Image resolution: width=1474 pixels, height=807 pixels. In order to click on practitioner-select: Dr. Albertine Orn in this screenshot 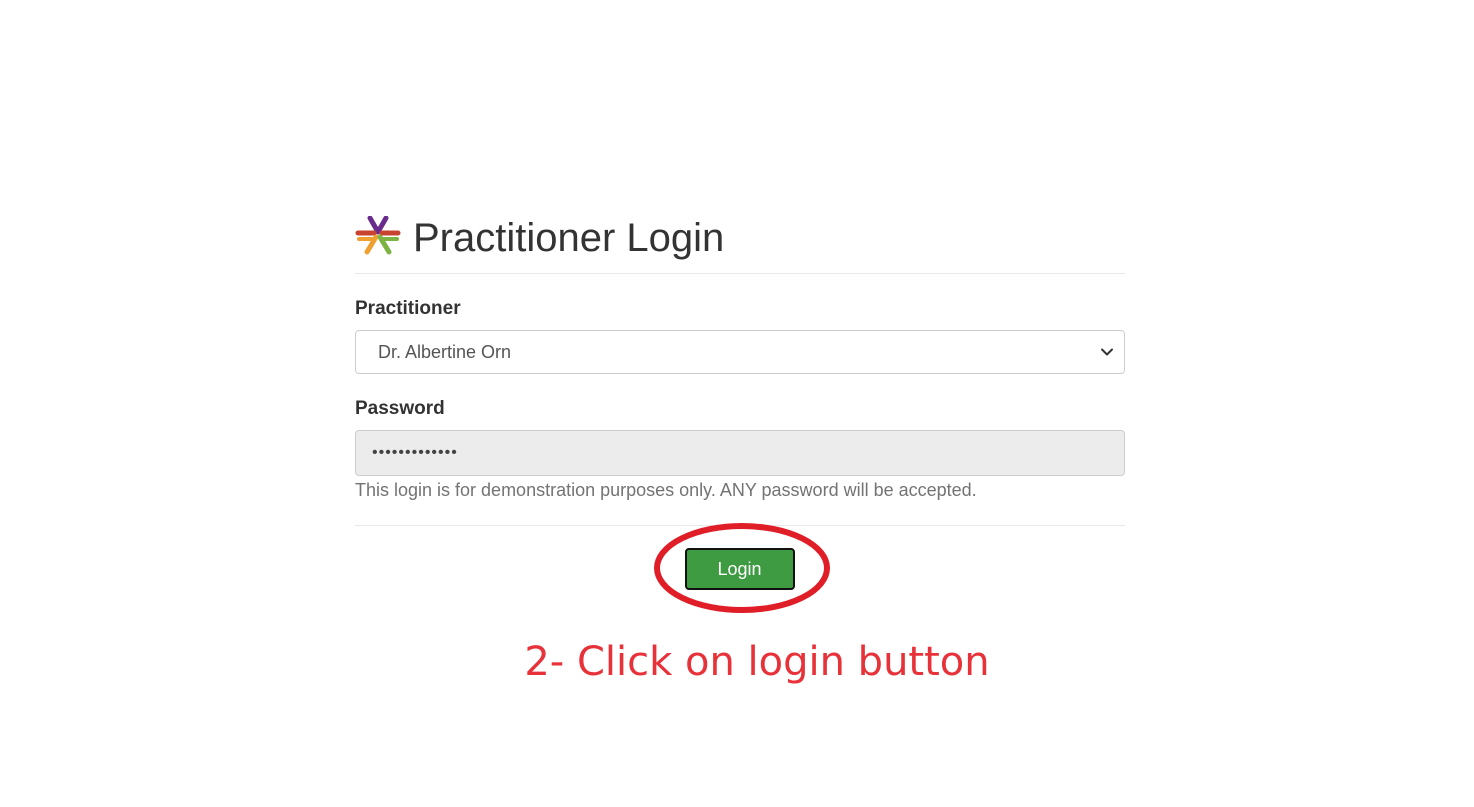, I will do `click(740, 352)`.